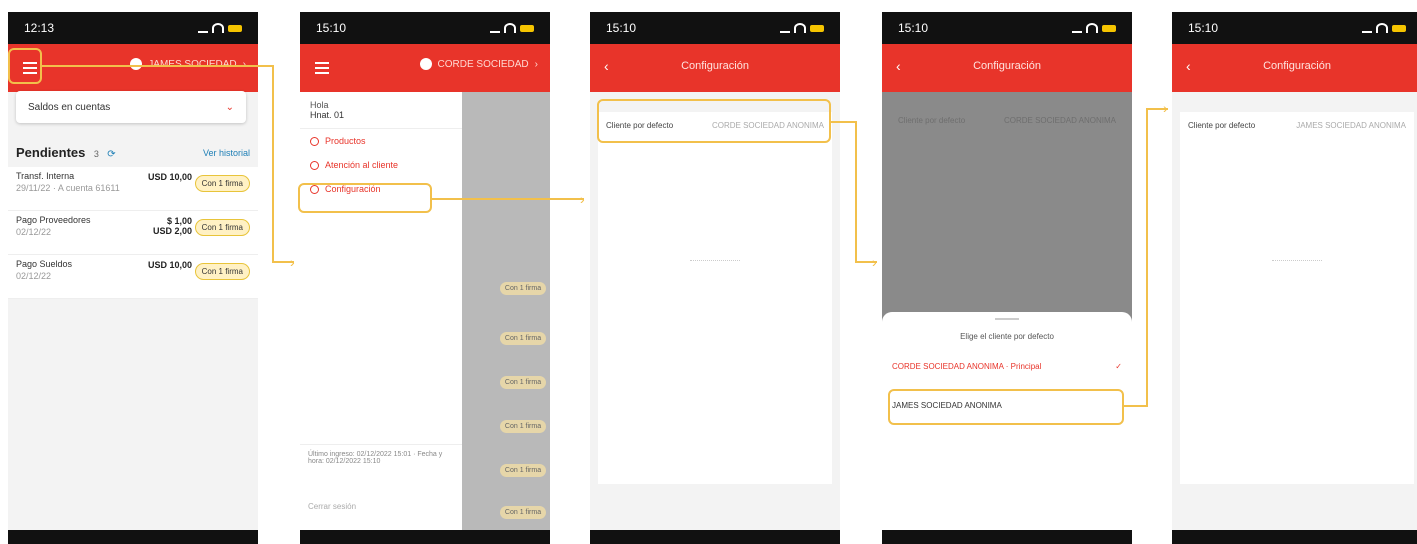 The width and height of the screenshot is (1417, 544). I want to click on refresh-icon: ⟳, so click(111, 154).